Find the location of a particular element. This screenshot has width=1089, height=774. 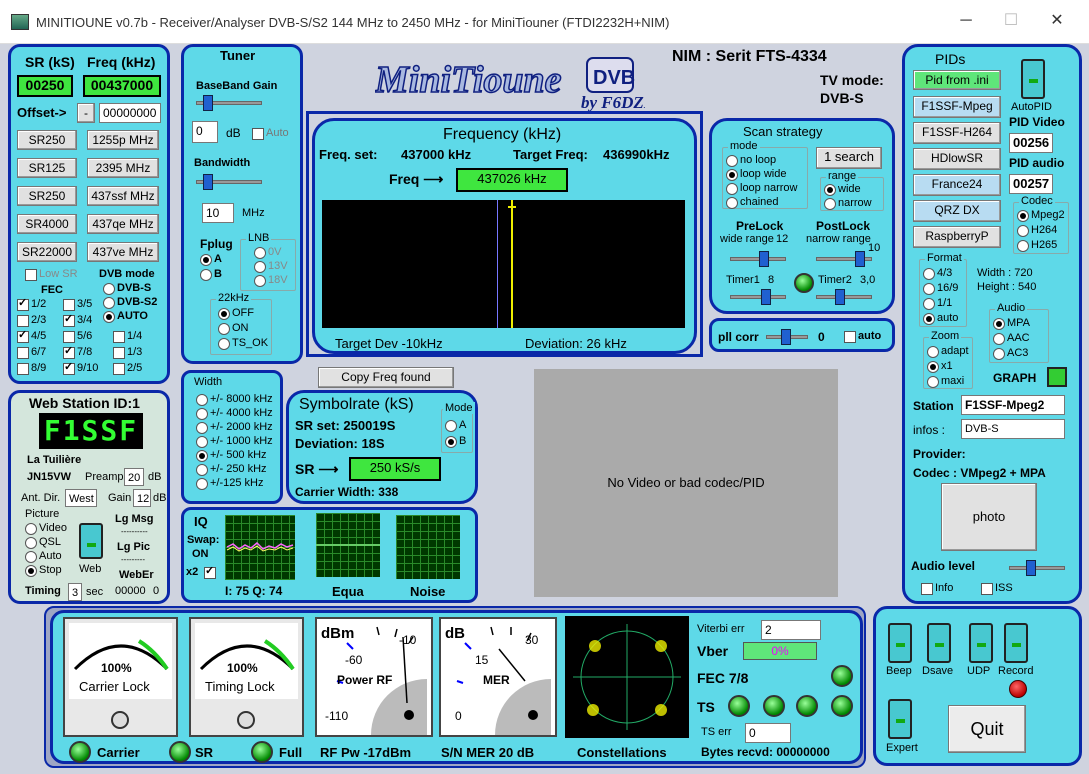

gain-input: 0 is located at coordinates (205, 132).